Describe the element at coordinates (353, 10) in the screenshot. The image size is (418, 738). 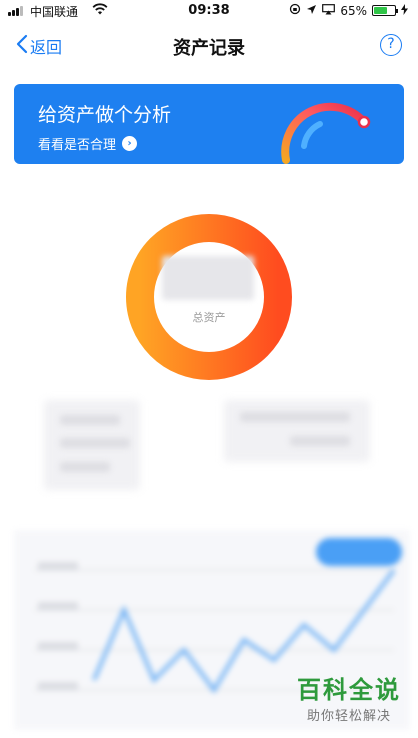
I see `battery-percent: 65%` at that location.